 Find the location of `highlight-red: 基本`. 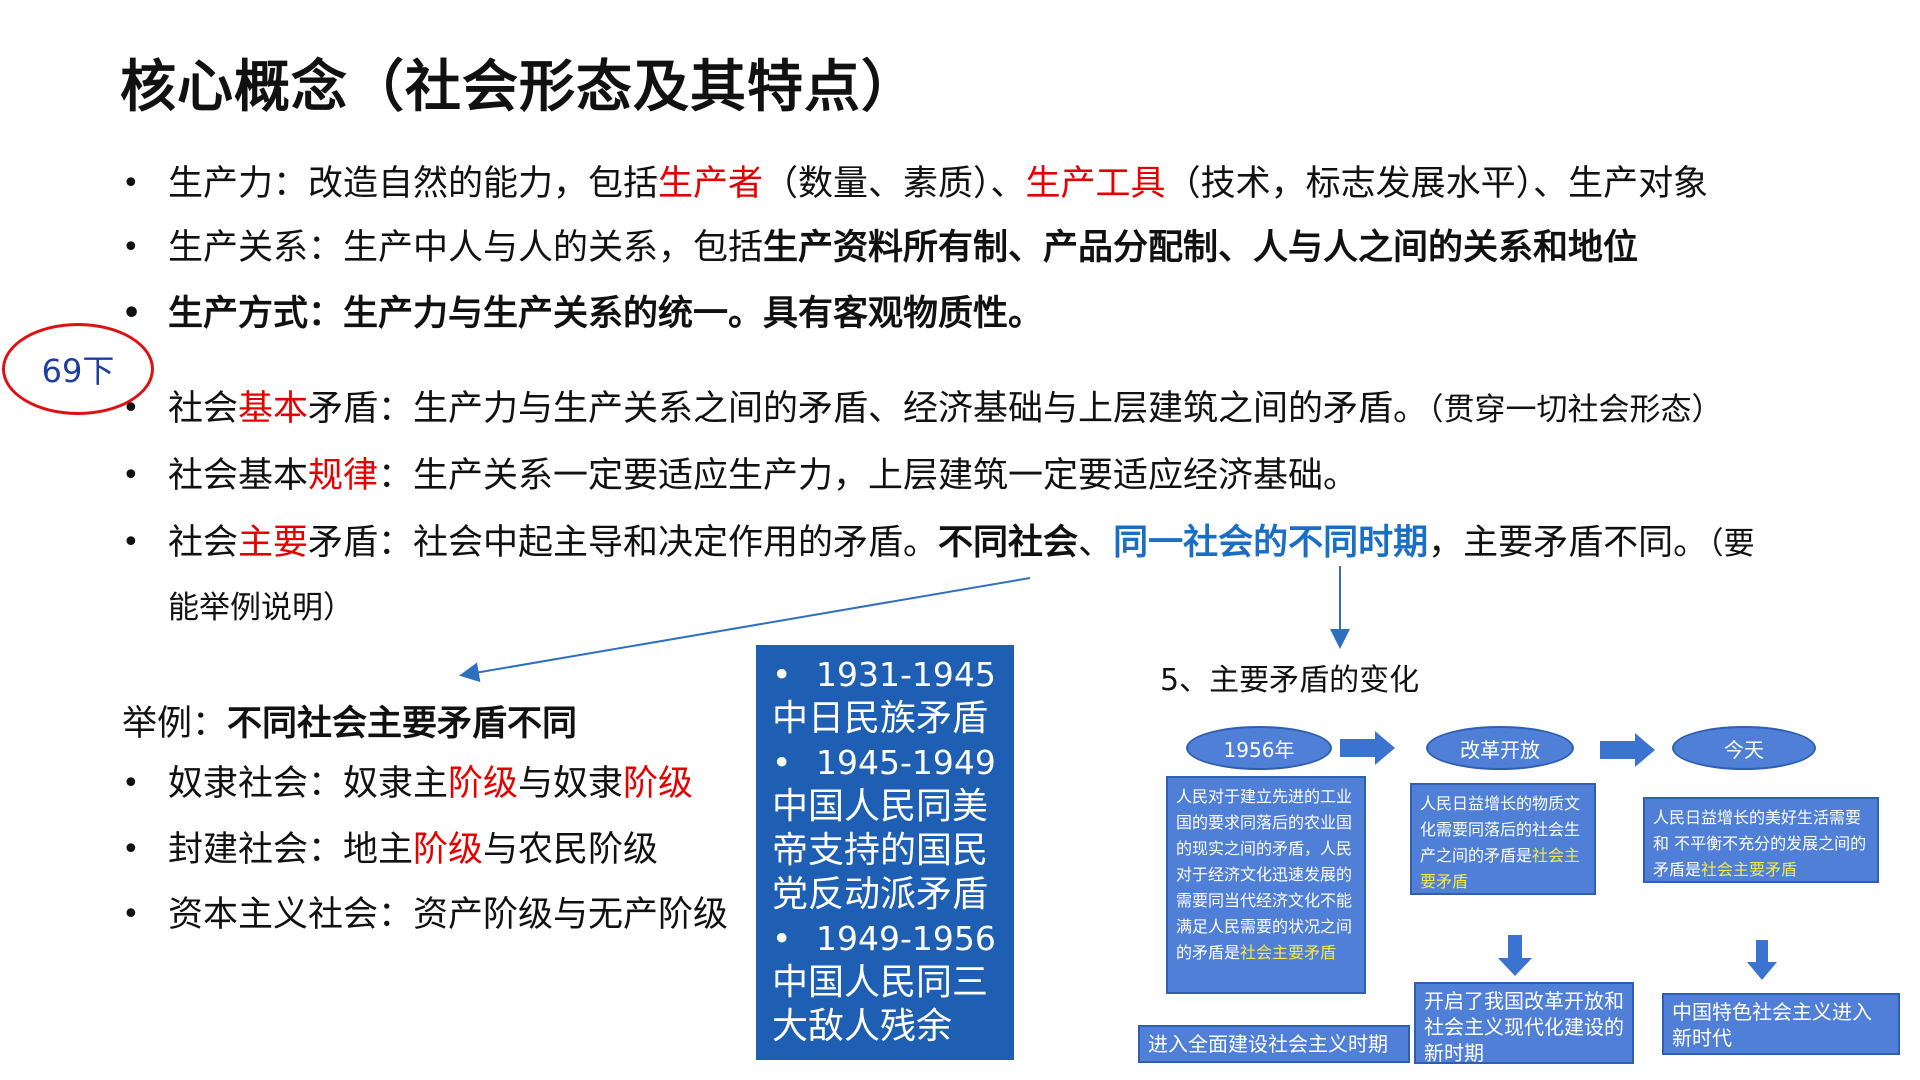

highlight-red: 基本 is located at coordinates (273, 409).